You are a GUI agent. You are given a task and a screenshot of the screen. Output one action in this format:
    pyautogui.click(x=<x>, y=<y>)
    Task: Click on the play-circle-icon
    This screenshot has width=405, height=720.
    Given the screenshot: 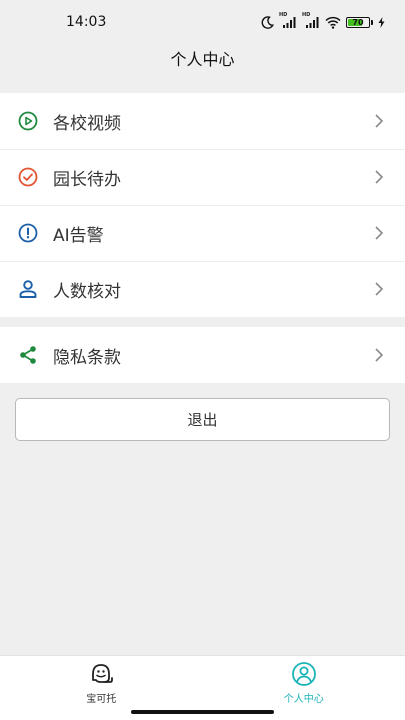 What is the action you would take?
    pyautogui.click(x=28, y=121)
    